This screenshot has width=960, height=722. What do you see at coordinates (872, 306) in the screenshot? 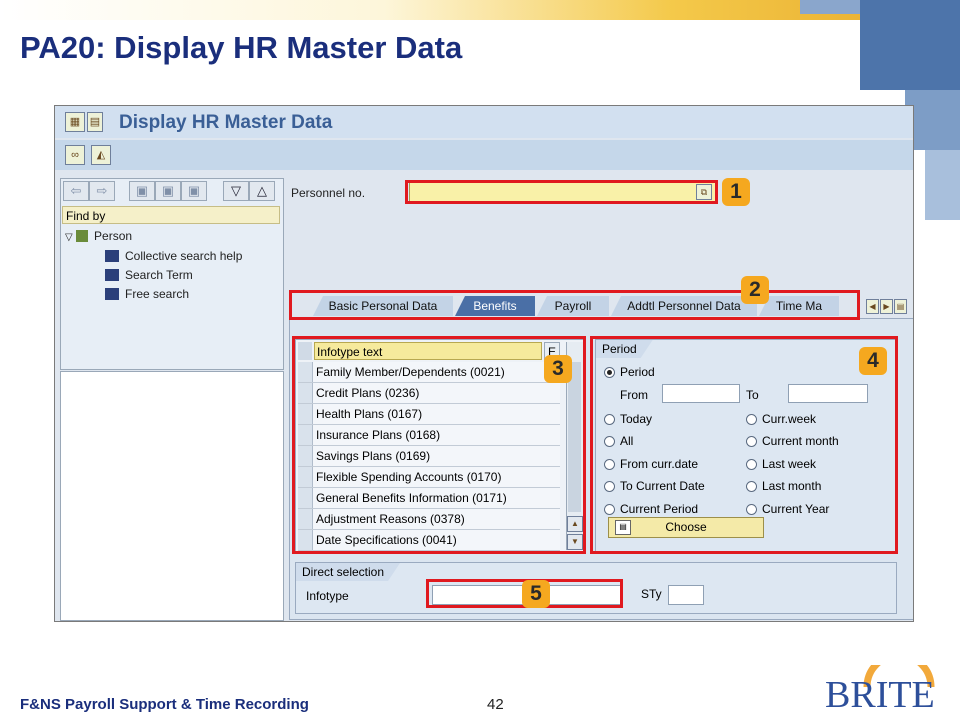
I see `tab-scroll-left-icon: ◀` at bounding box center [872, 306].